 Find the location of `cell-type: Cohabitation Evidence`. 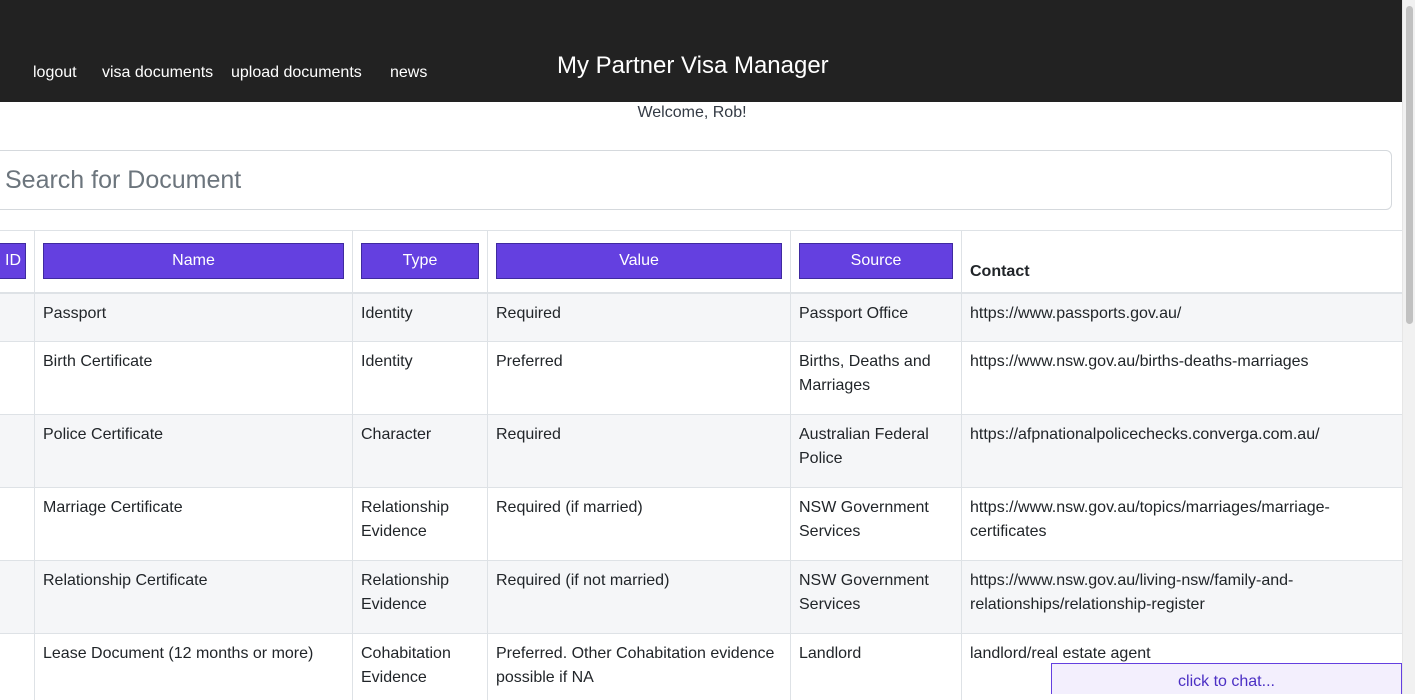

cell-type: Cohabitation Evidence is located at coordinates (420, 667).